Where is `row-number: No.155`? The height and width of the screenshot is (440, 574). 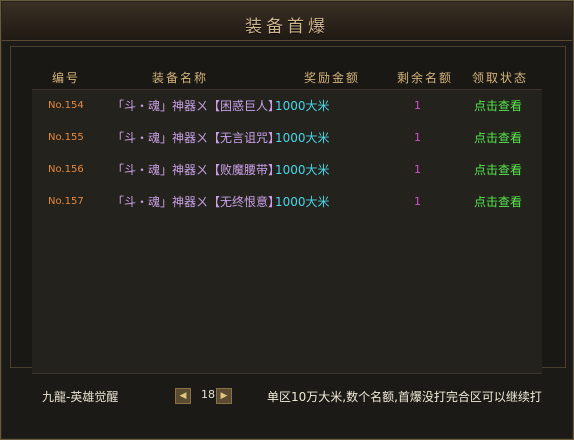
row-number: No.155 is located at coordinates (66, 137).